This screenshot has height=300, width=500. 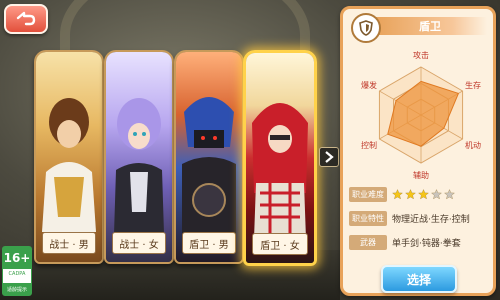 What do you see at coordinates (17, 258) in the screenshot?
I see `age-rating: 16+` at bounding box center [17, 258].